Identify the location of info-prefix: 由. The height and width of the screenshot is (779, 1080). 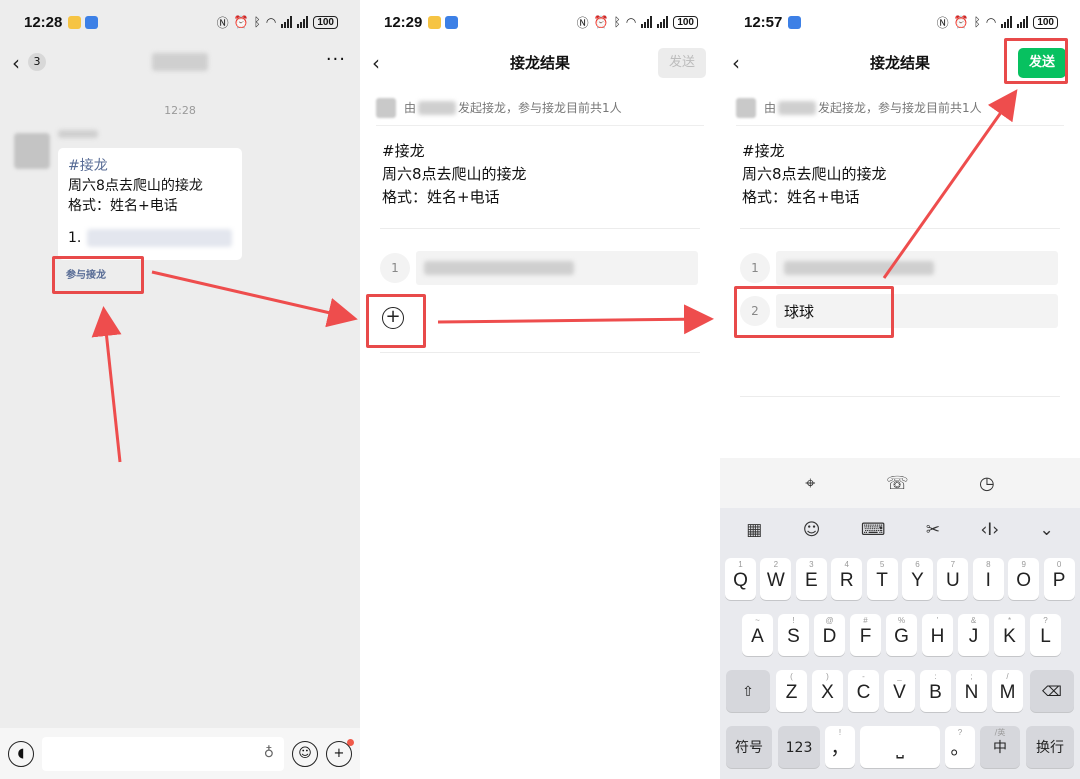
(410, 108).